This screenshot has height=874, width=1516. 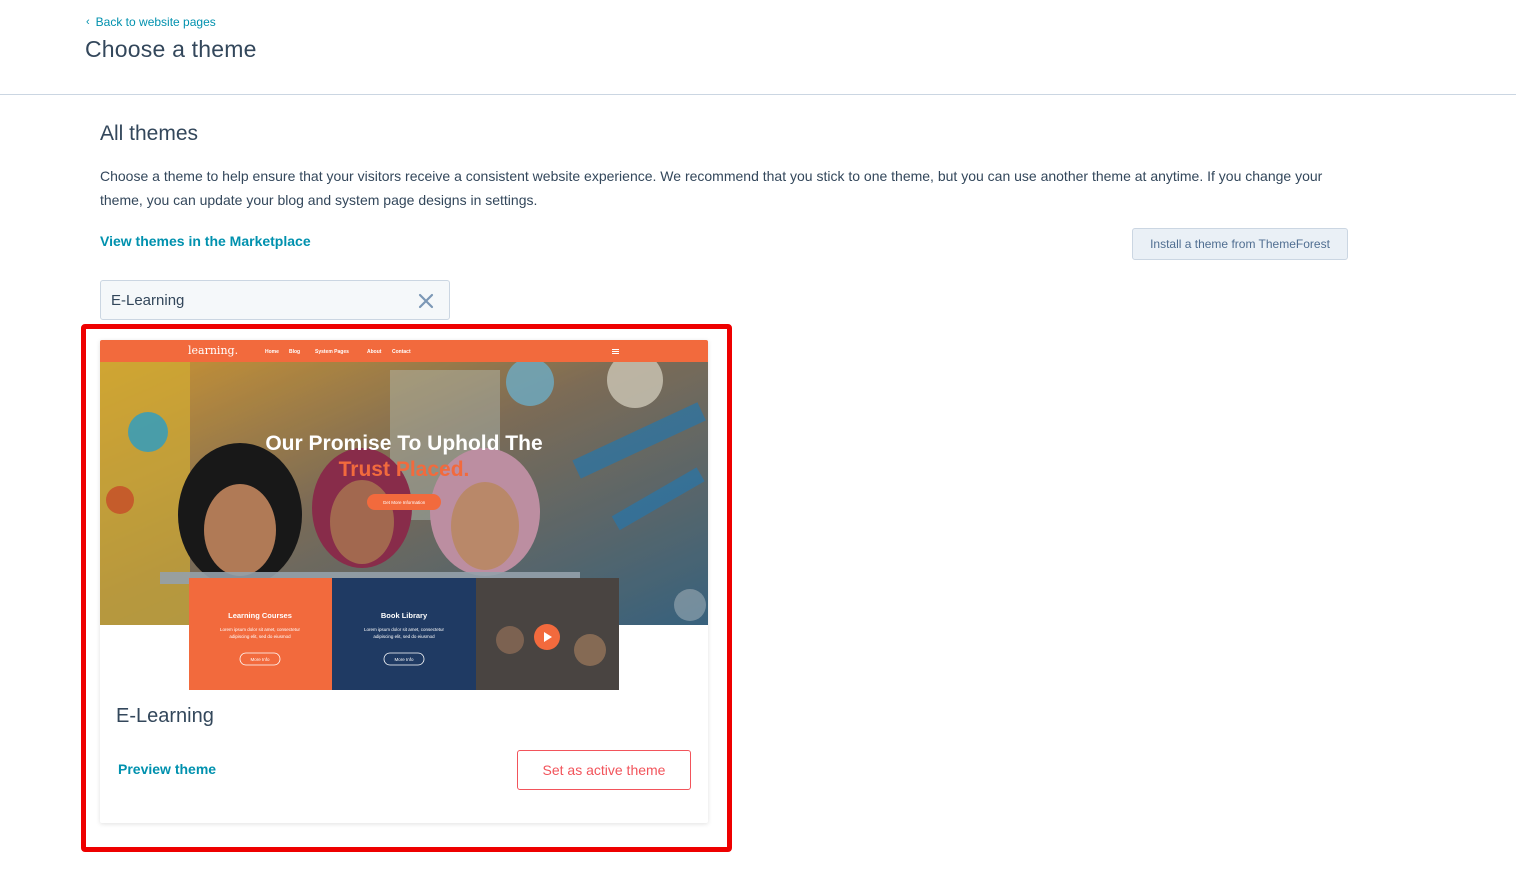 What do you see at coordinates (260, 659) in the screenshot?
I see `thumb-box1-btn: More Info` at bounding box center [260, 659].